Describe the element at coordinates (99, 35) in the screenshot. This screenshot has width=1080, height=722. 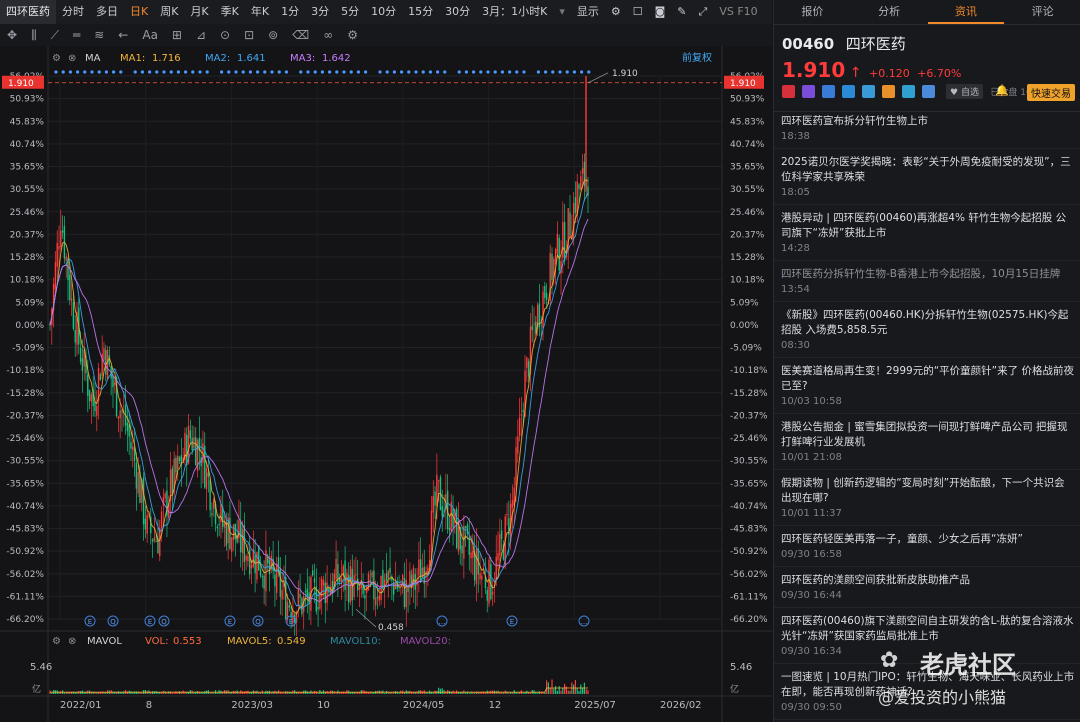
I see `fib-icon: ≋` at that location.